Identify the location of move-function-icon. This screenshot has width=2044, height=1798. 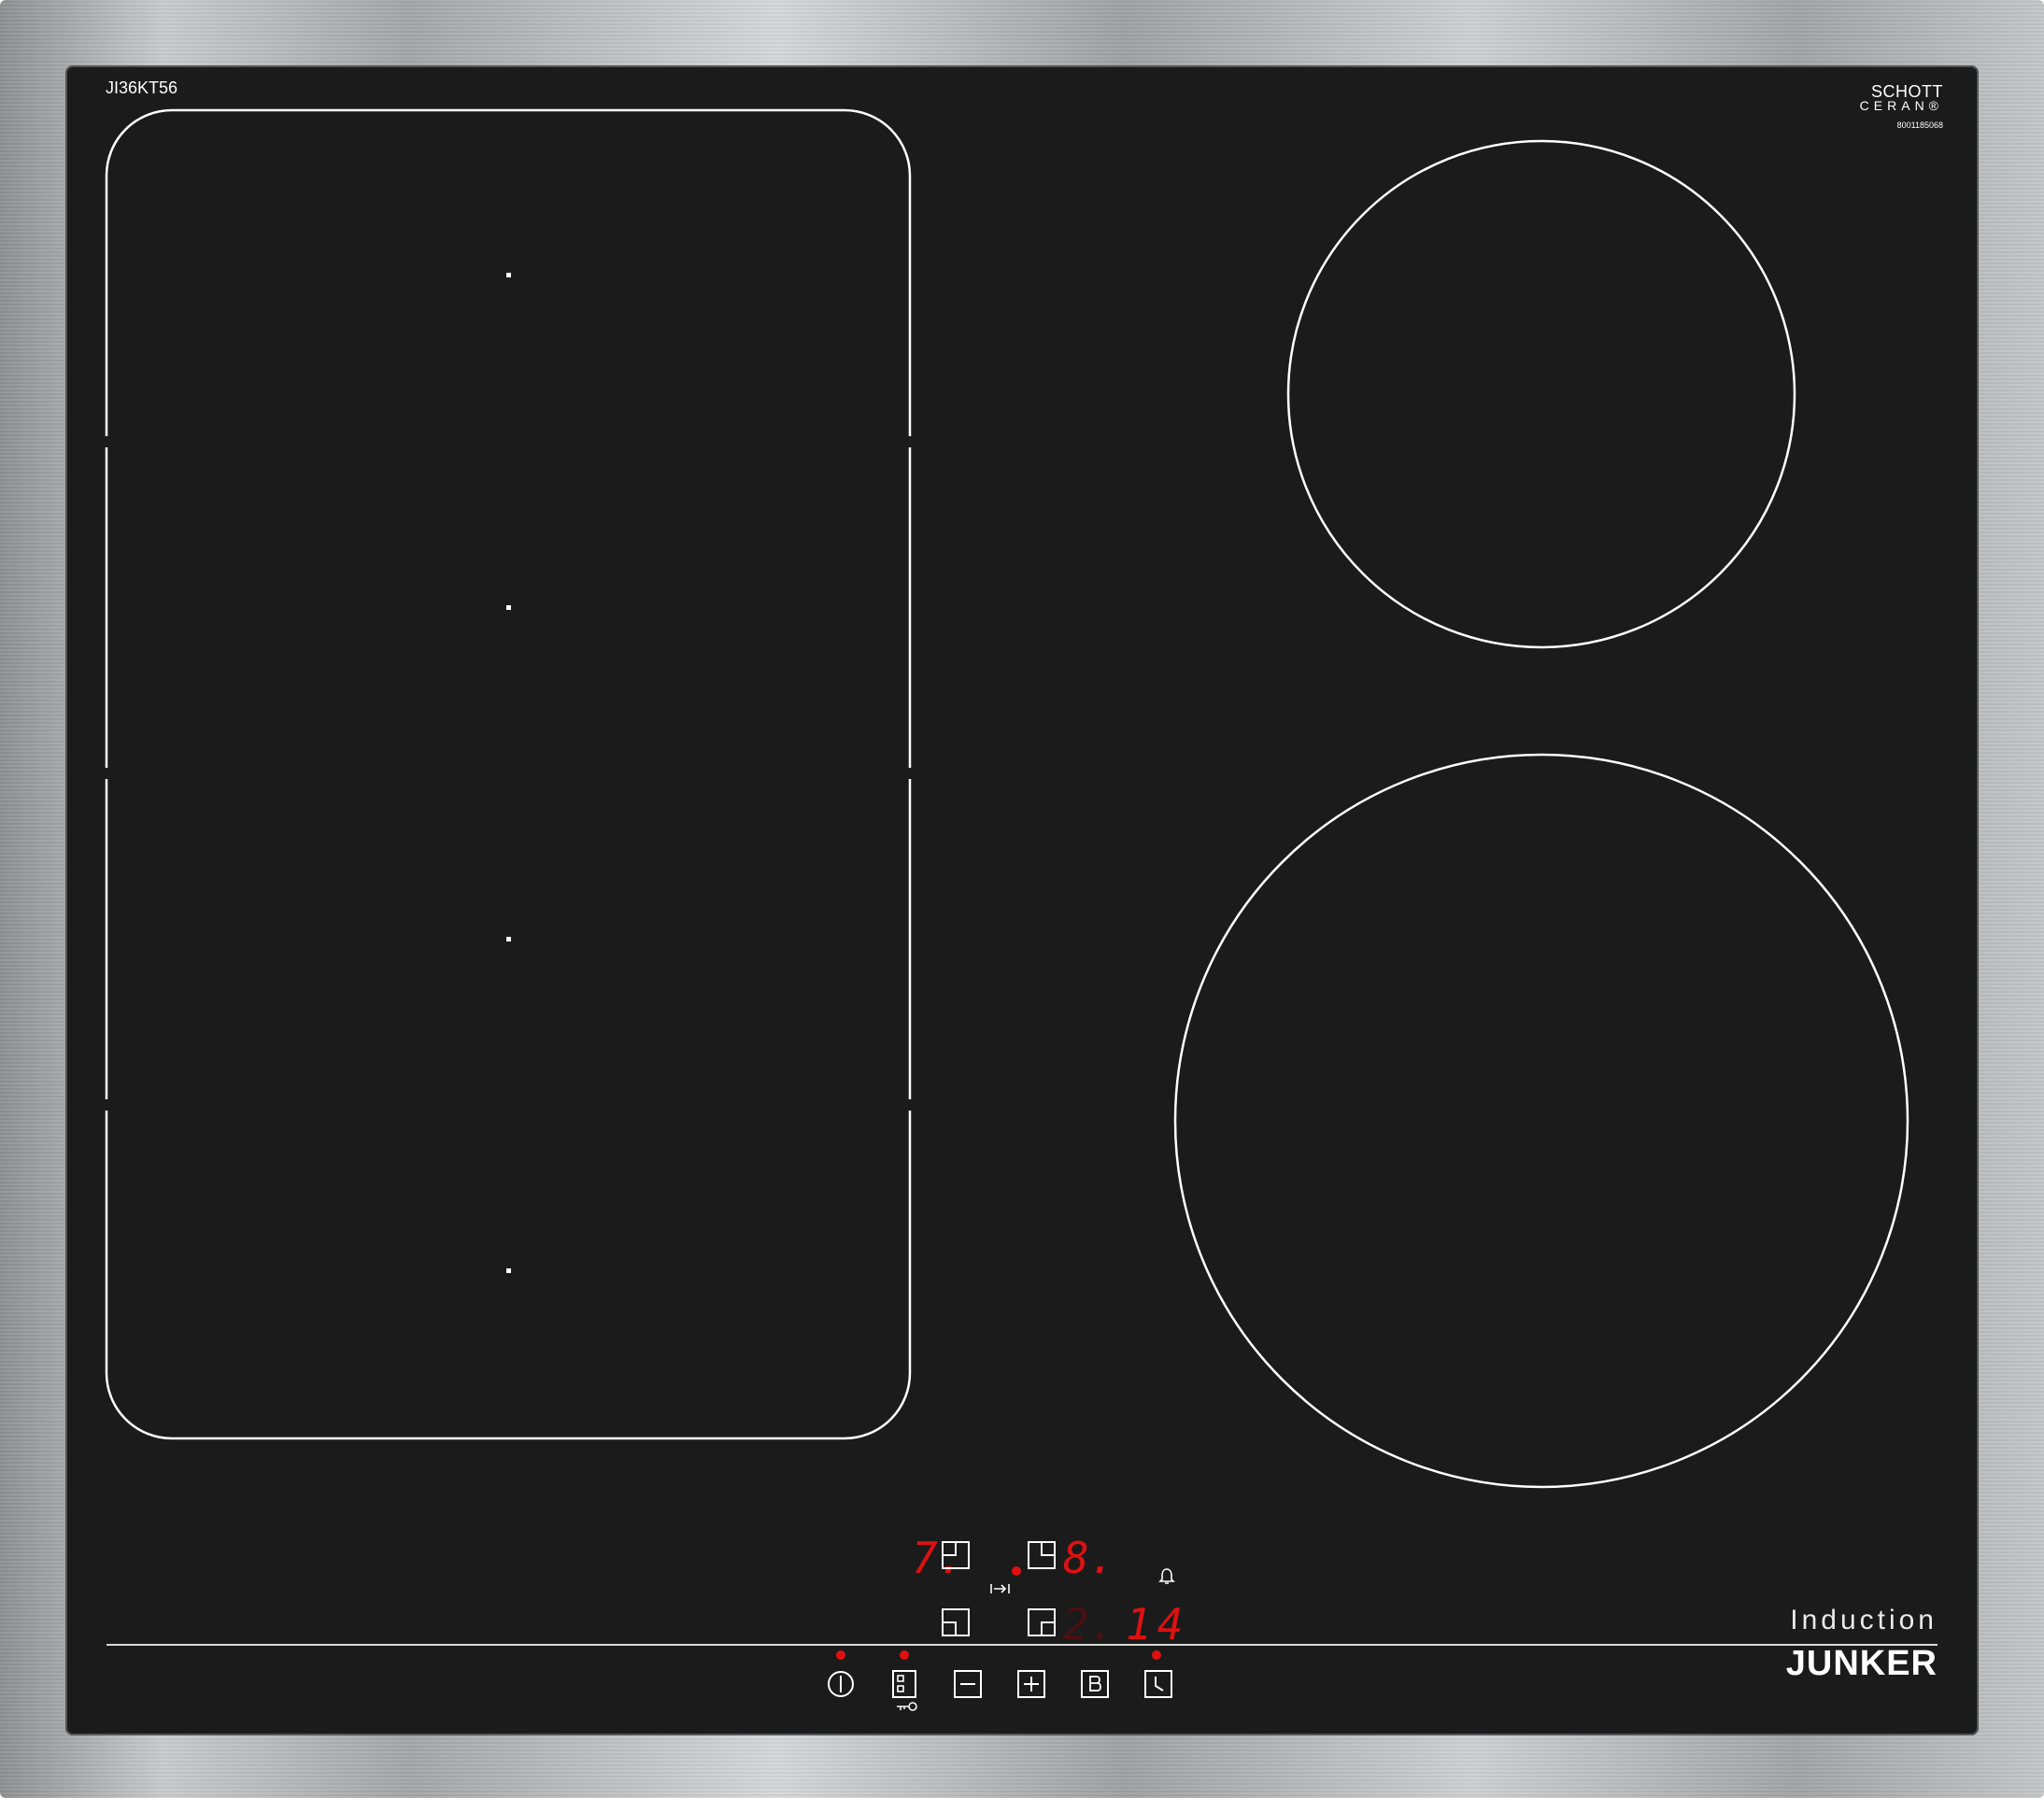
(1000, 1588).